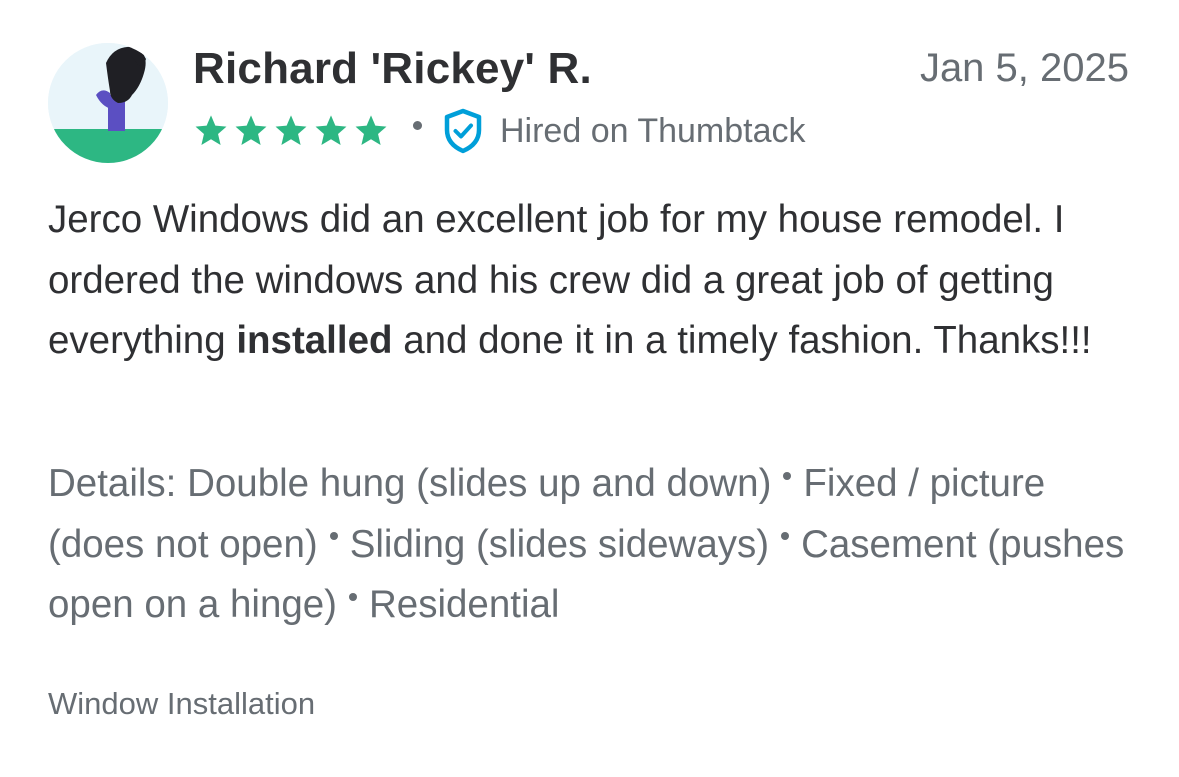 This screenshot has width=1179, height=777. I want to click on detail-item: Double hung (slides up and down), so click(479, 483).